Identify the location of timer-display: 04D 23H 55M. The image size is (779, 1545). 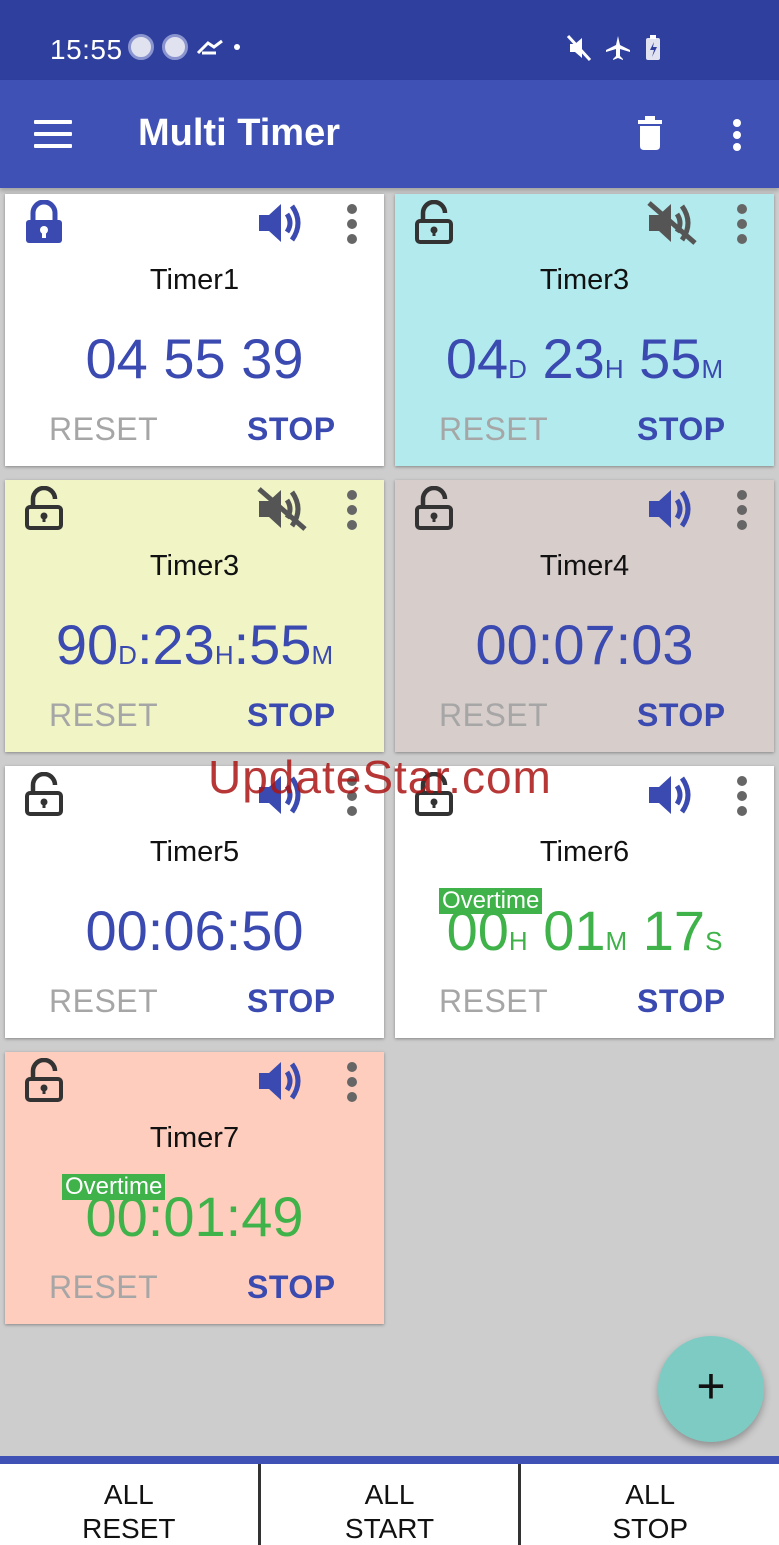
(584, 358).